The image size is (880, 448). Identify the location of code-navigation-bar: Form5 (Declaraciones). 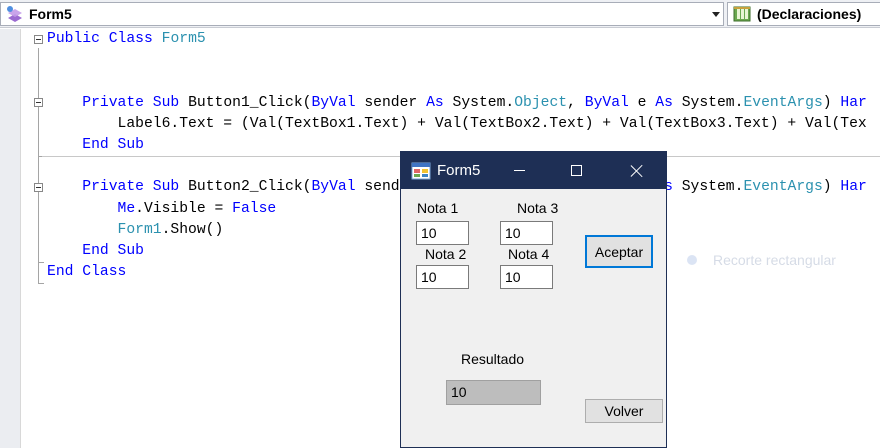
(440, 14).